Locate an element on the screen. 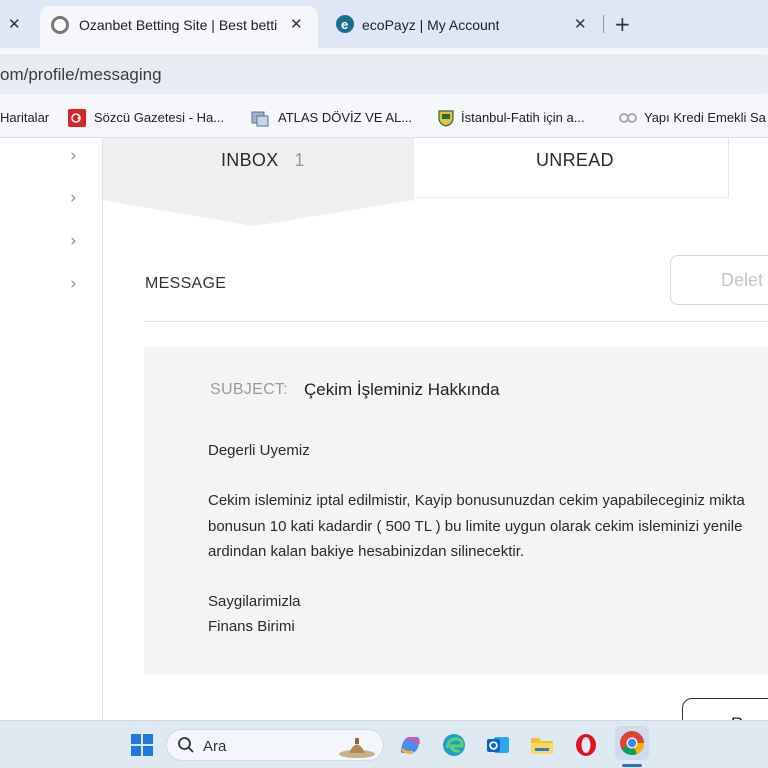 The height and width of the screenshot is (768, 768). chrome-icon is located at coordinates (632, 743).